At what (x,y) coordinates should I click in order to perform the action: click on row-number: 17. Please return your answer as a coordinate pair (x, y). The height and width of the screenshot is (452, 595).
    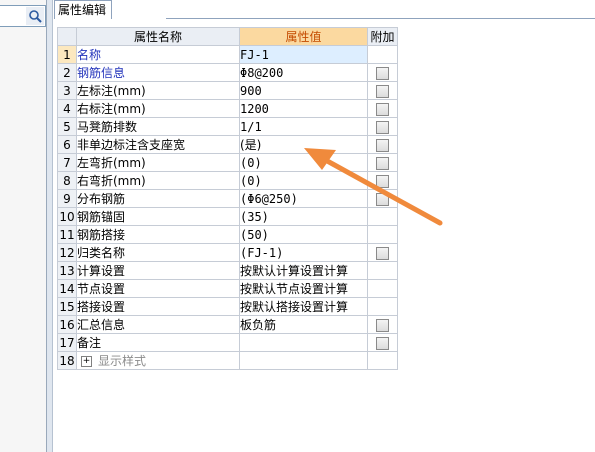
    Looking at the image, I should click on (67, 342).